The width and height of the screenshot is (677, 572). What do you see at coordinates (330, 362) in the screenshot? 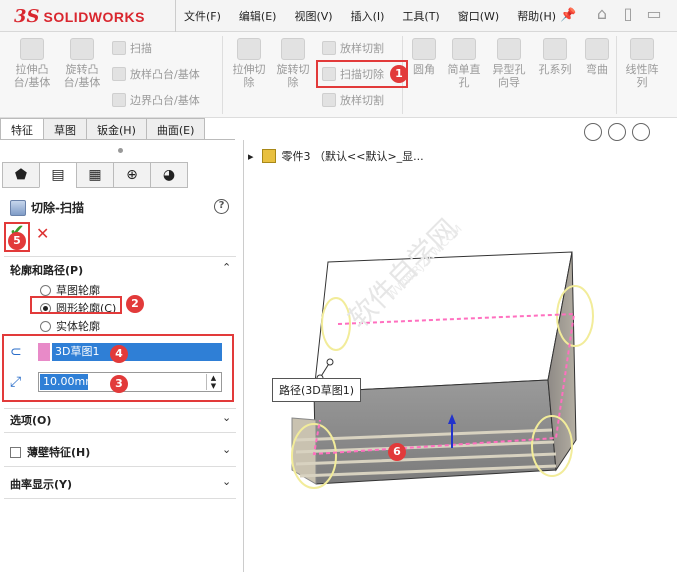
I see `leader-dot` at bounding box center [330, 362].